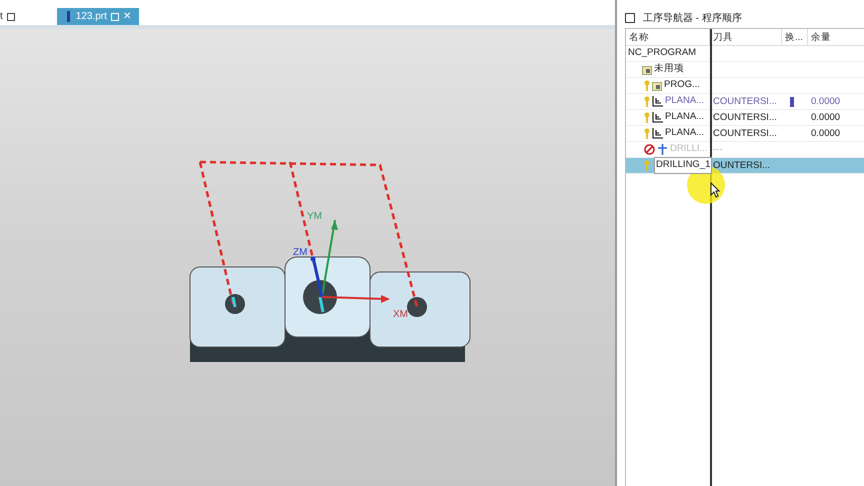 This screenshot has width=864, height=486. What do you see at coordinates (314, 216) in the screenshot?
I see `axis-label: YM` at bounding box center [314, 216].